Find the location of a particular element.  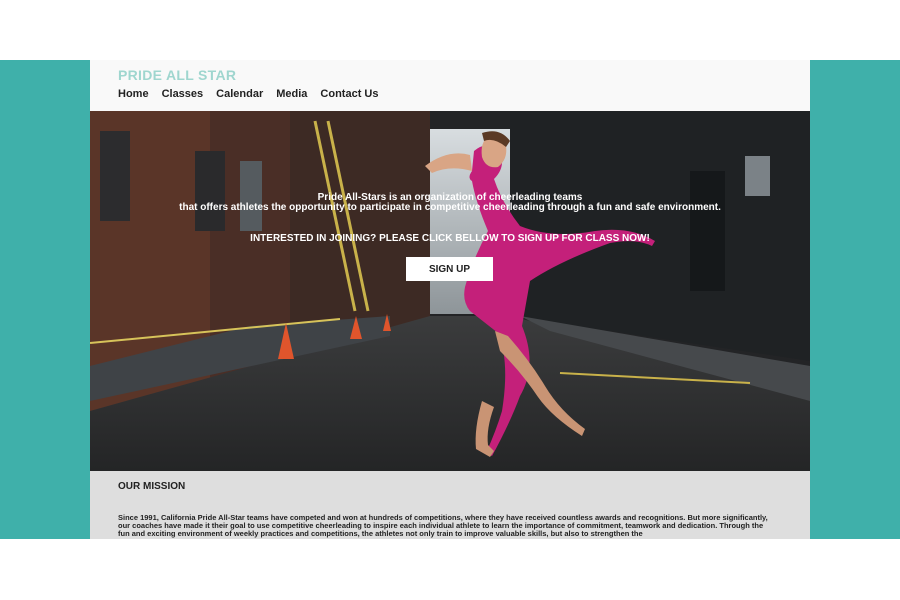

nav-classes: Classes is located at coordinates (183, 94).